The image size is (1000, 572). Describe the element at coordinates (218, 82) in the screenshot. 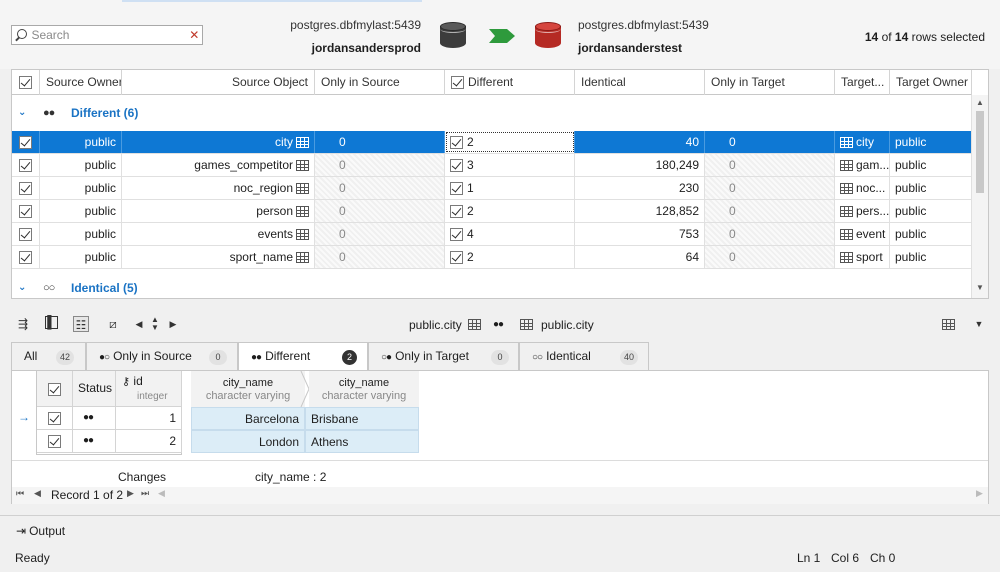

I see `col-source-object: Source Object` at that location.